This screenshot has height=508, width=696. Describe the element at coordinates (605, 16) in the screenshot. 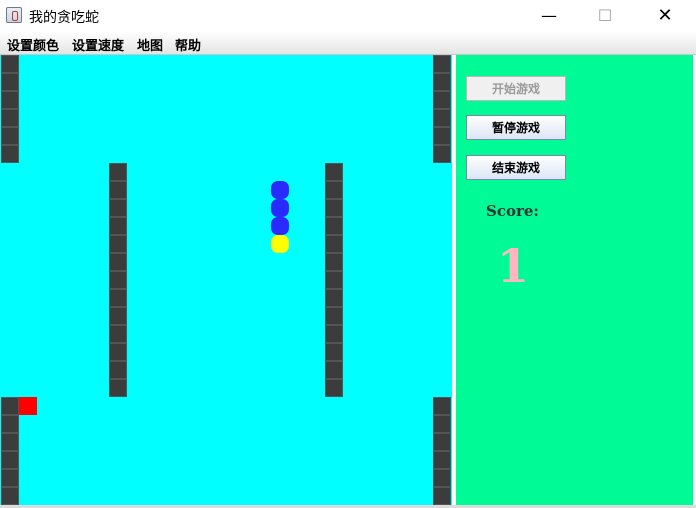

I see `maximize-icon: ☐` at that location.